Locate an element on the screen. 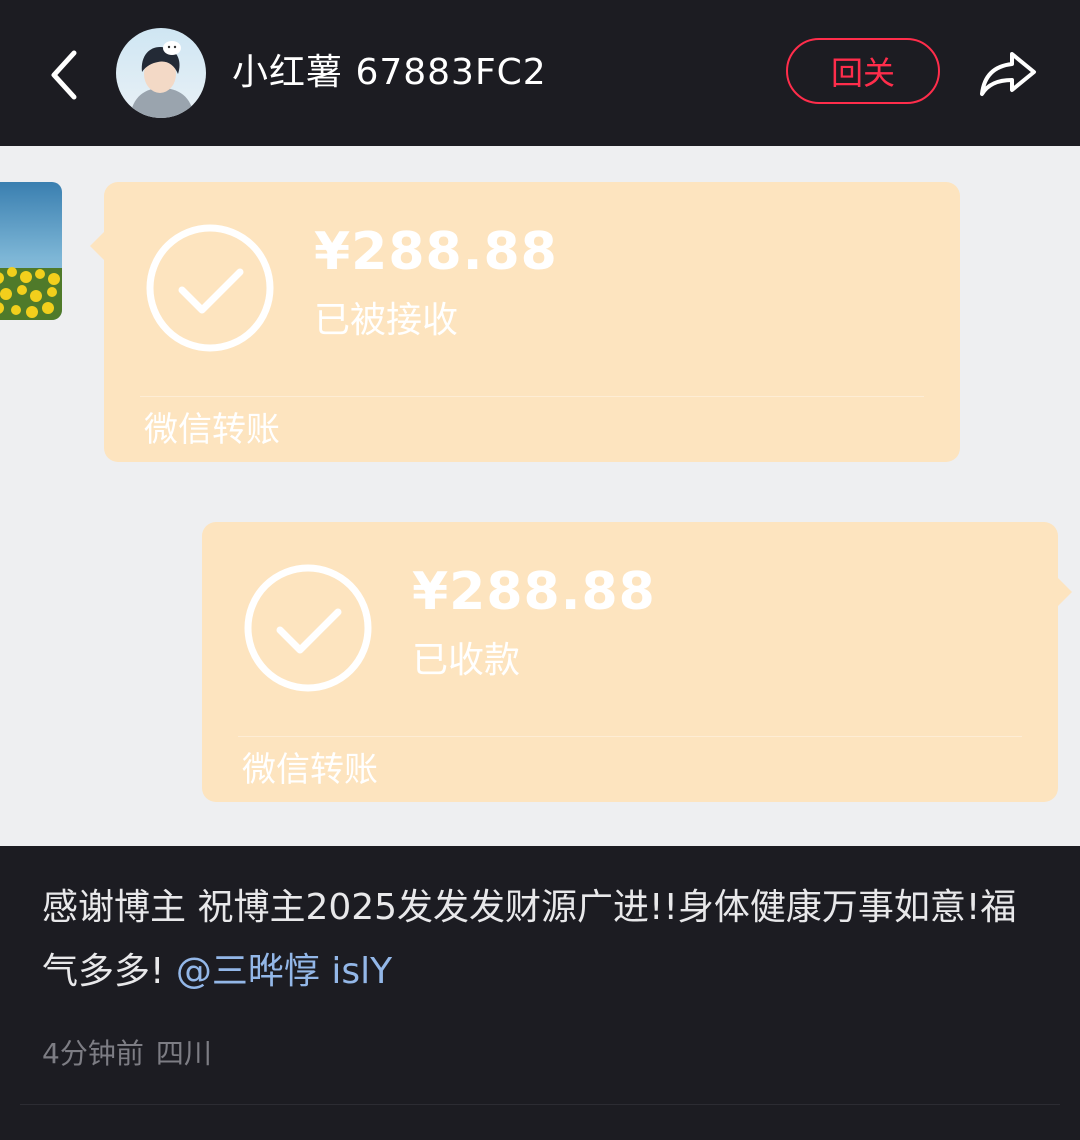 The height and width of the screenshot is (1140, 1080). username: 小红薯 67883FC2 is located at coordinates (389, 73).